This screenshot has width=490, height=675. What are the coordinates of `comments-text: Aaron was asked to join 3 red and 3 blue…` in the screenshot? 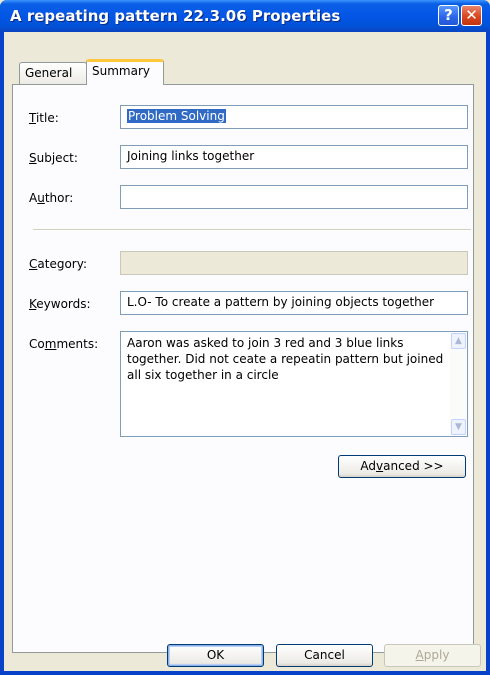 It's located at (285, 359).